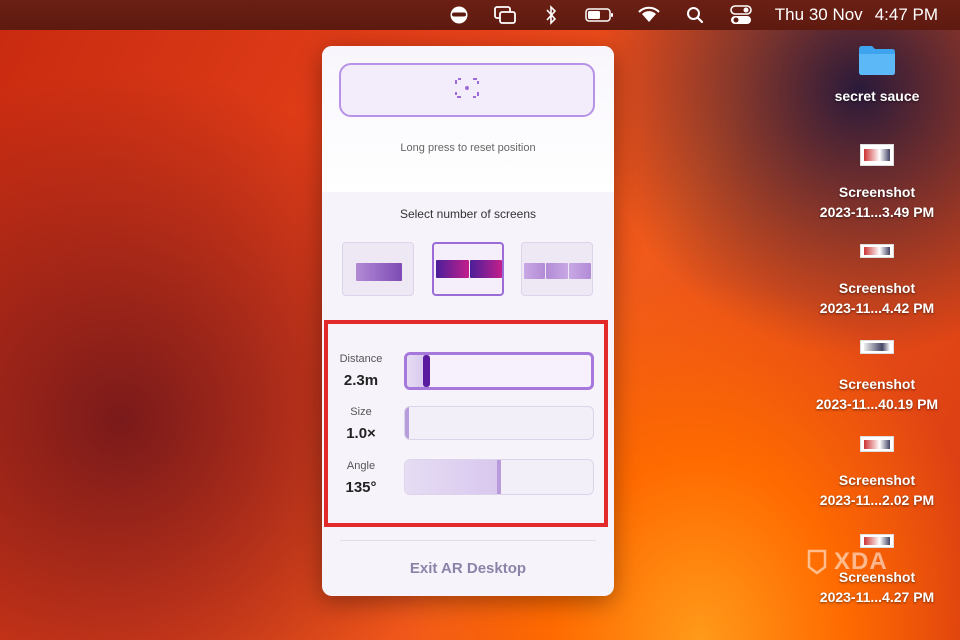 The image size is (960, 640). I want to click on desktop-file: Screenshot 2023-11...3.49 PM, so click(877, 202).